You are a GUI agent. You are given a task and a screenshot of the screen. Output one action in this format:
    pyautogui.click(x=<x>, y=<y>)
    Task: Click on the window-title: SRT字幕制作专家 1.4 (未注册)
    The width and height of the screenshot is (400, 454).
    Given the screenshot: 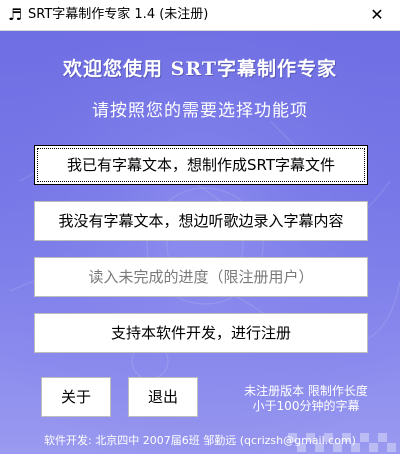 What is the action you would take?
    pyautogui.click(x=118, y=14)
    